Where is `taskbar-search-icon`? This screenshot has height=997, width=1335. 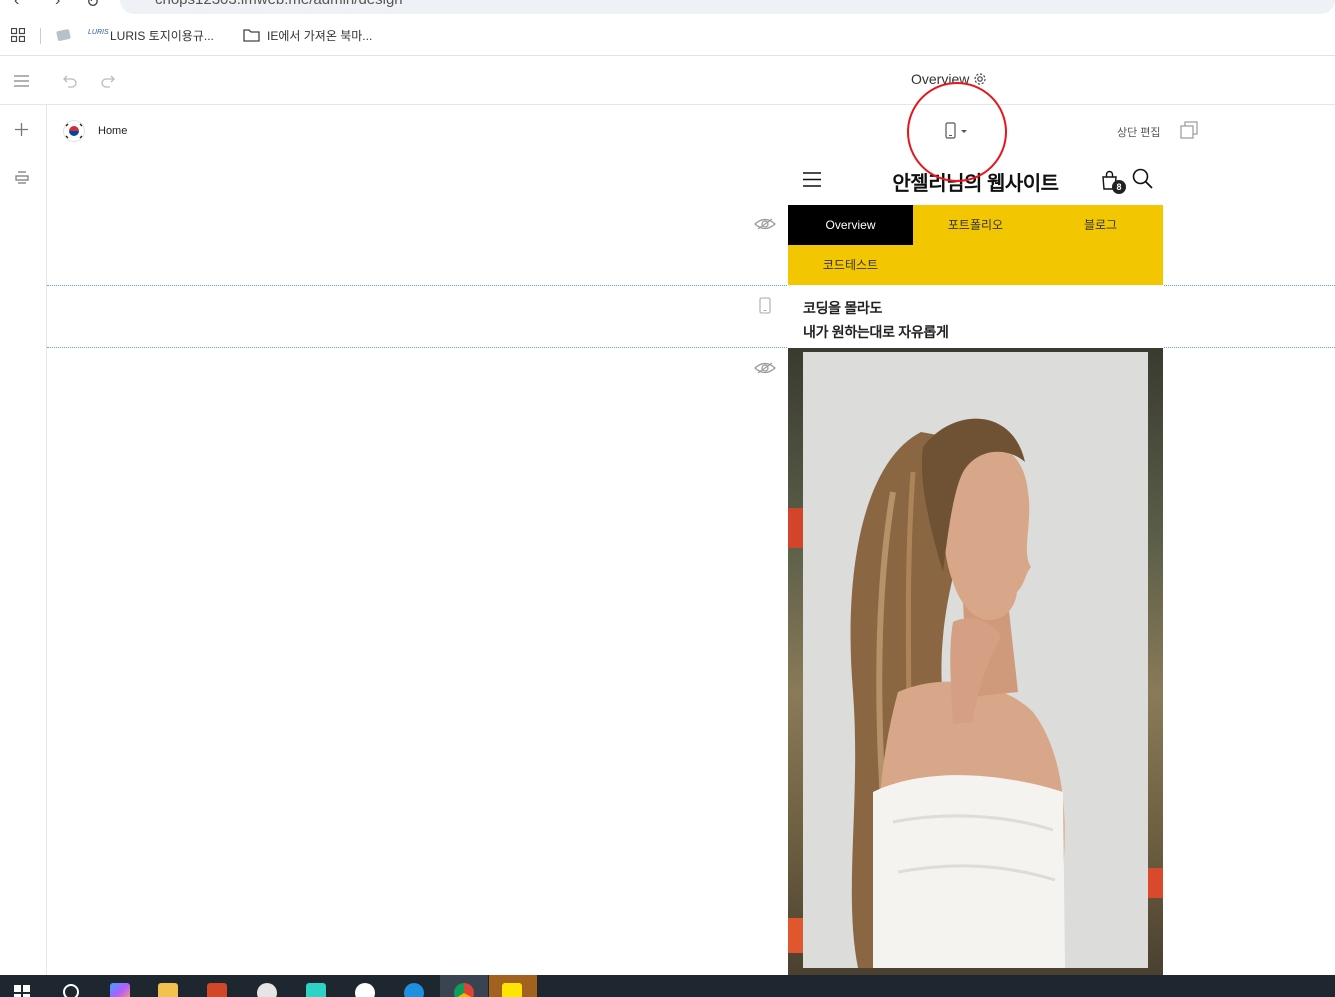
taskbar-search-icon is located at coordinates (72, 990).